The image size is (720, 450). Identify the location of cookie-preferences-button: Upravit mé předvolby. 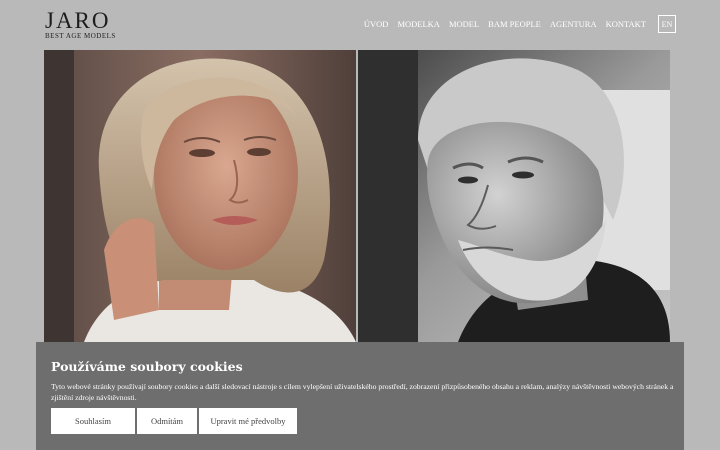
(248, 421).